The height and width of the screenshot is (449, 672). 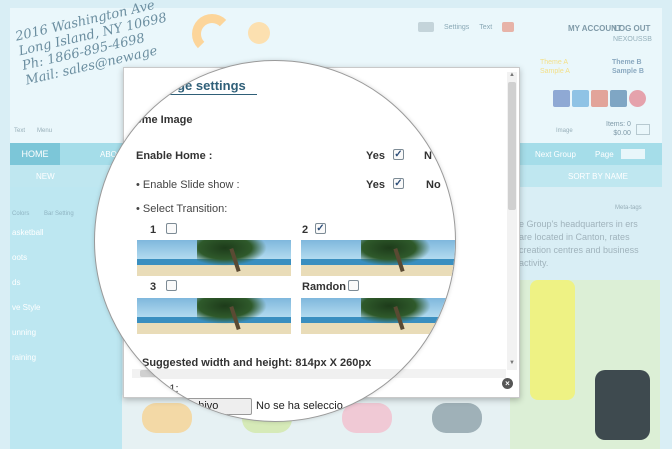 I want to click on settings-icon, so click(x=426, y=27).